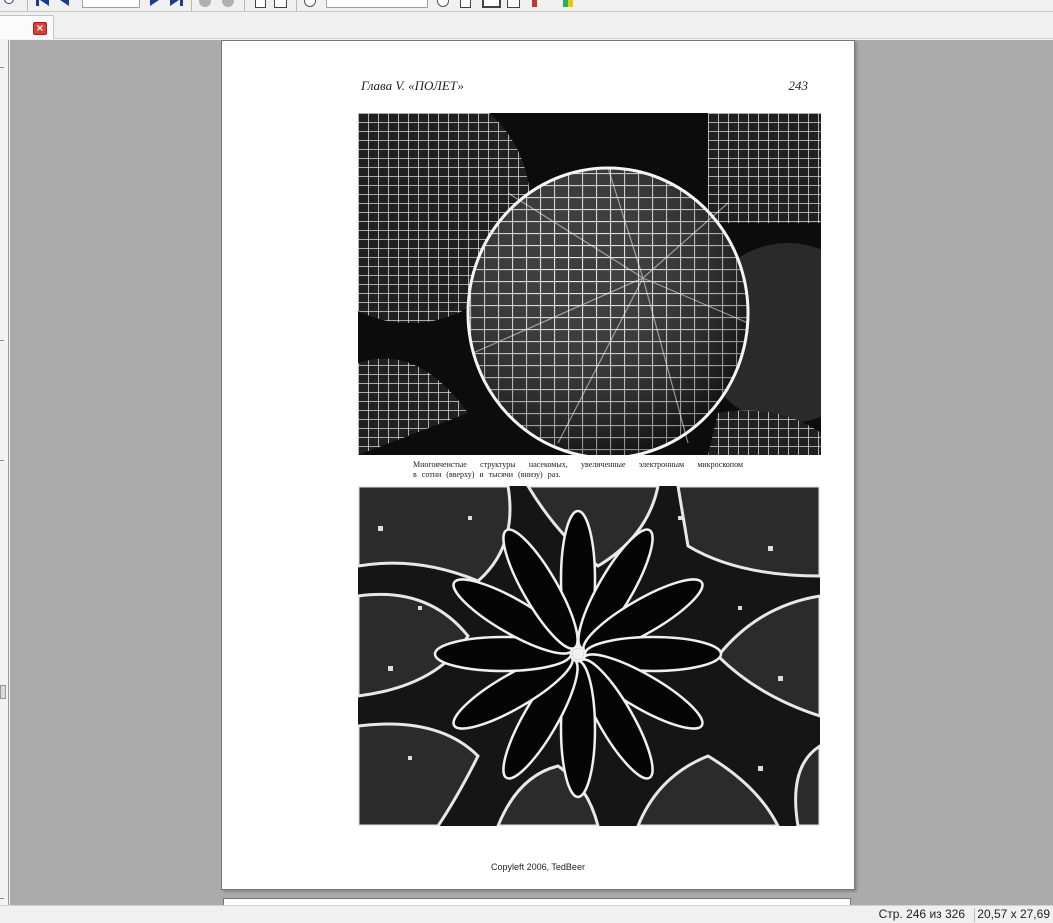 Image resolution: width=1053 pixels, height=923 pixels. Describe the element at coordinates (443, 3) in the screenshot. I see `zoom-in-icon` at that location.